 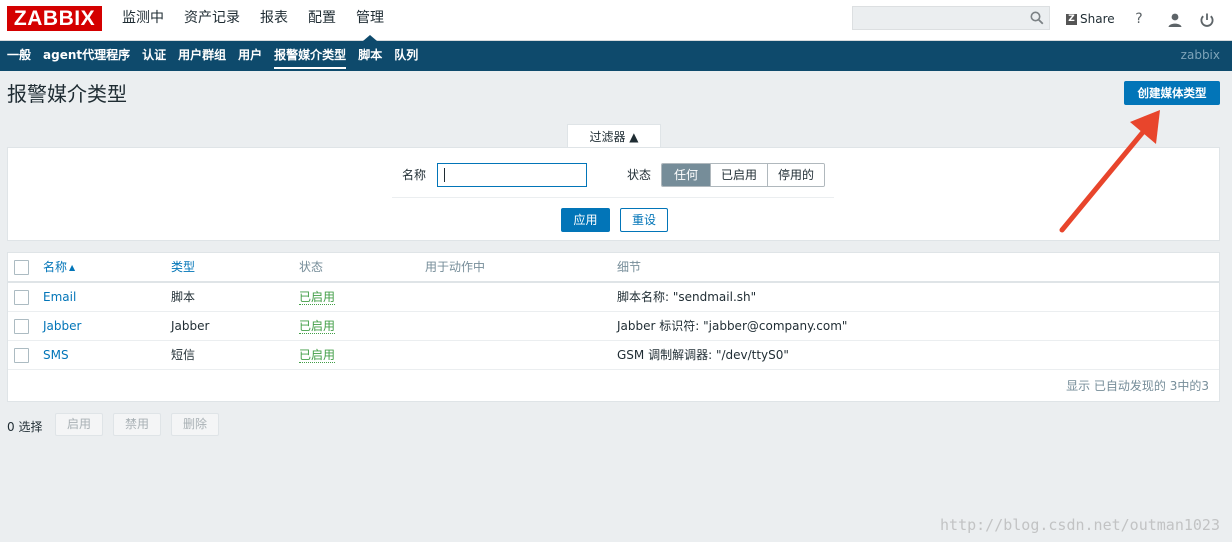 I want to click on media-type-cell: 短信, so click(x=183, y=355).